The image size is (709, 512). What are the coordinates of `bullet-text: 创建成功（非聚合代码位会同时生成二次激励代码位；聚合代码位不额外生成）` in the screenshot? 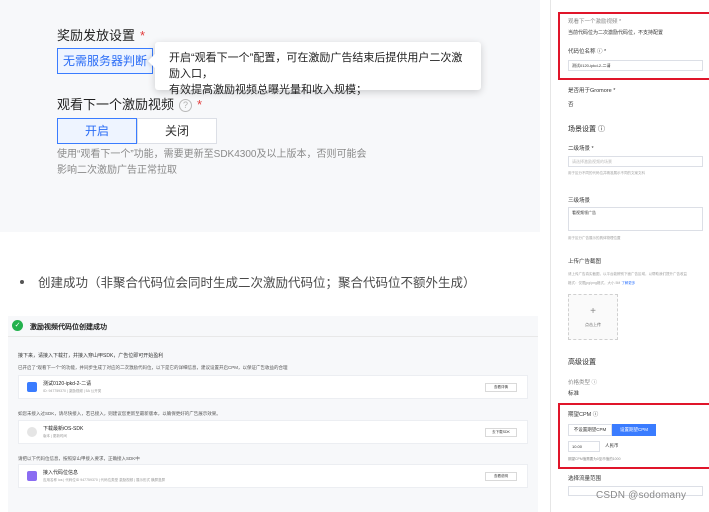 It's located at (257, 283).